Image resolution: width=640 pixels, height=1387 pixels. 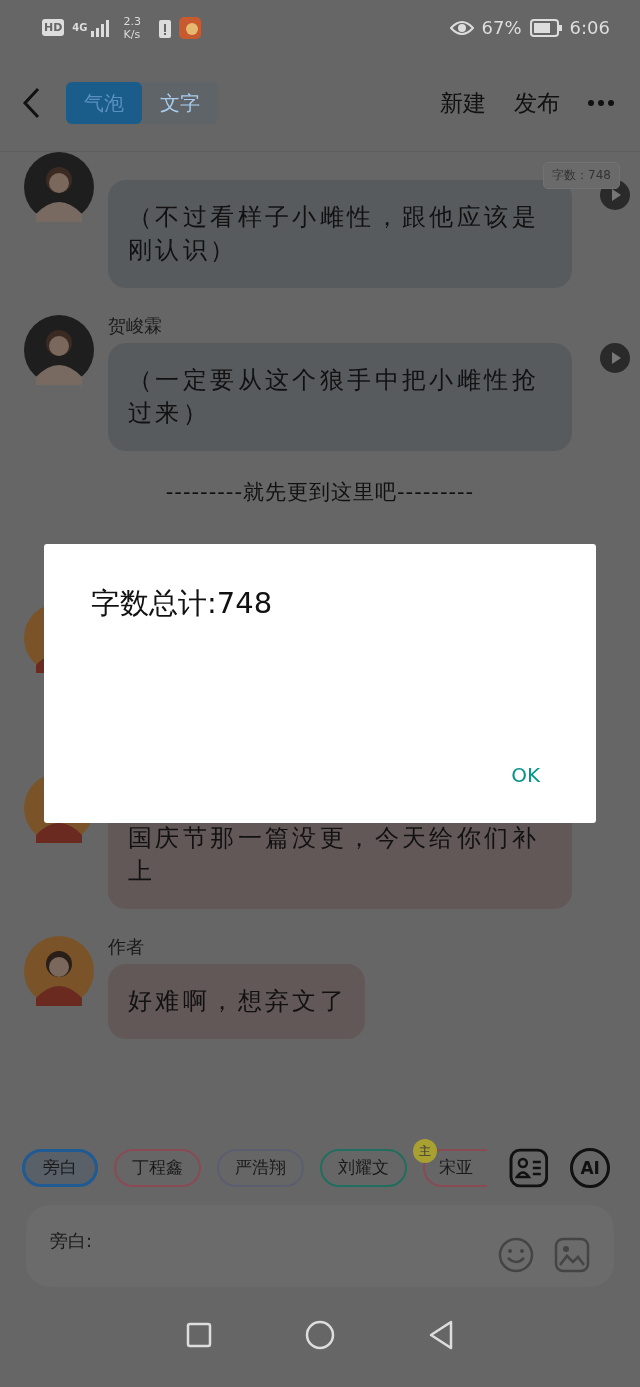 What do you see at coordinates (320, 492) in the screenshot?
I see `section-divider-text: ---------就先更到这里吧---------` at bounding box center [320, 492].